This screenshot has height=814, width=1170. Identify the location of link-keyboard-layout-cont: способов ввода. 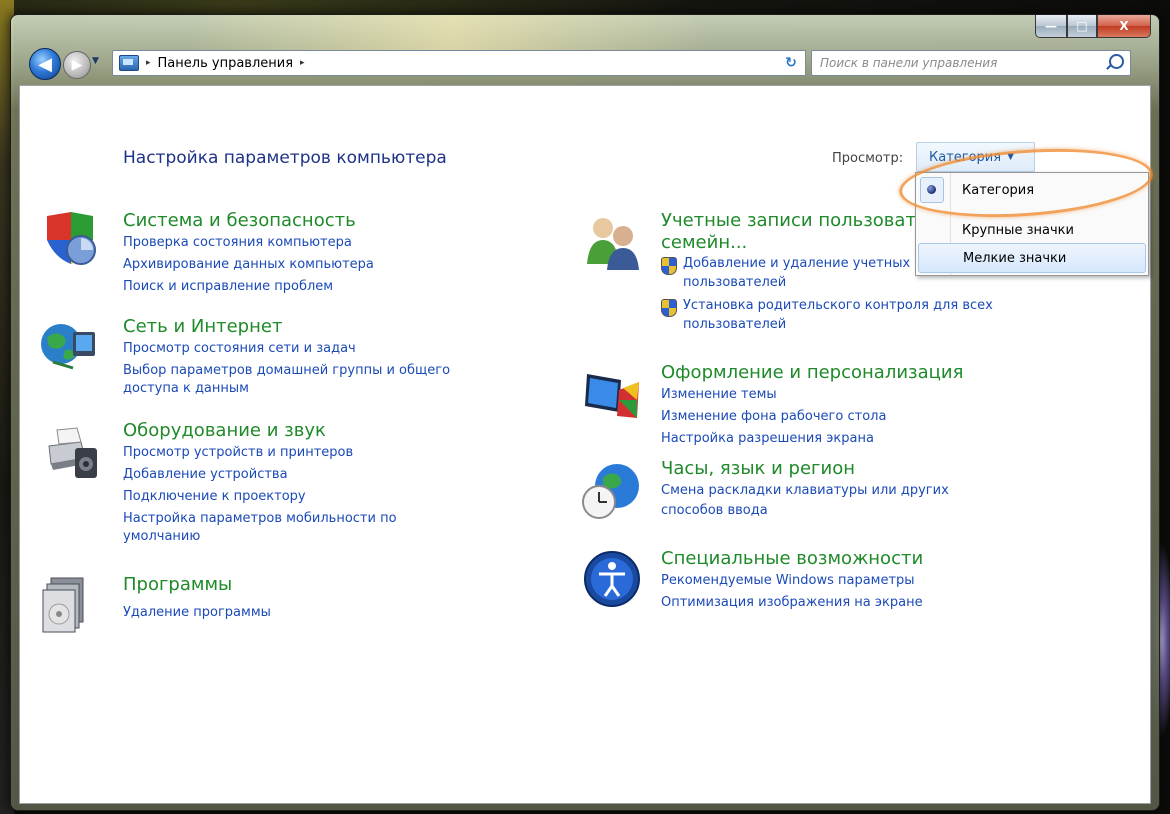
(805, 511).